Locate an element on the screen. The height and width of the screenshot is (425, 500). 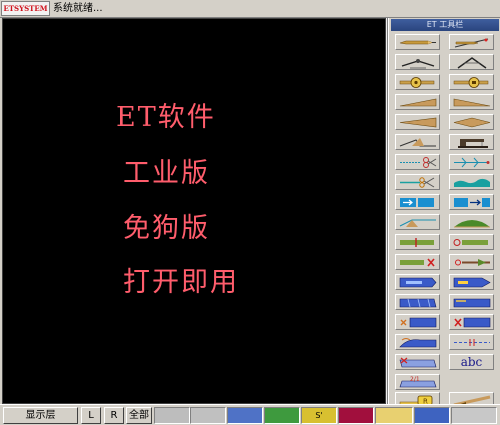
panel-cut-tool-button is located at coordinates (417, 322).